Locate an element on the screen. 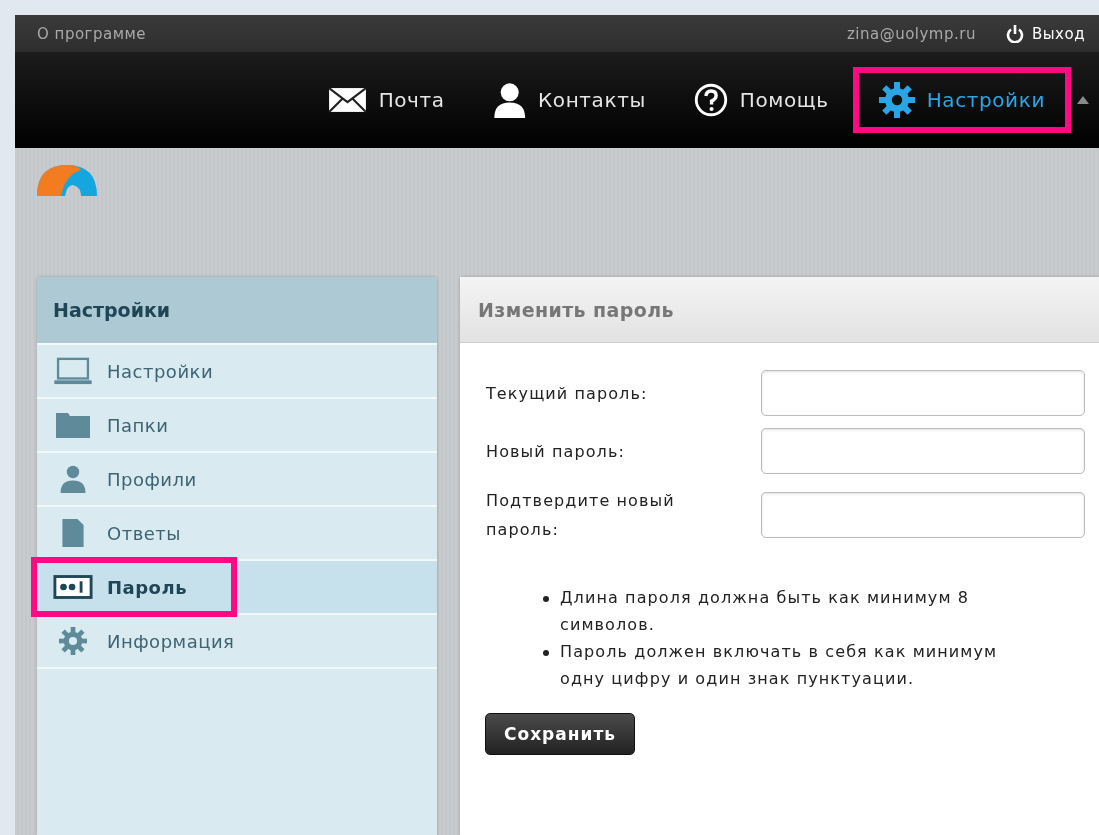 This screenshot has height=835, width=1099. panel-title: Изменить пароль is located at coordinates (779, 310).